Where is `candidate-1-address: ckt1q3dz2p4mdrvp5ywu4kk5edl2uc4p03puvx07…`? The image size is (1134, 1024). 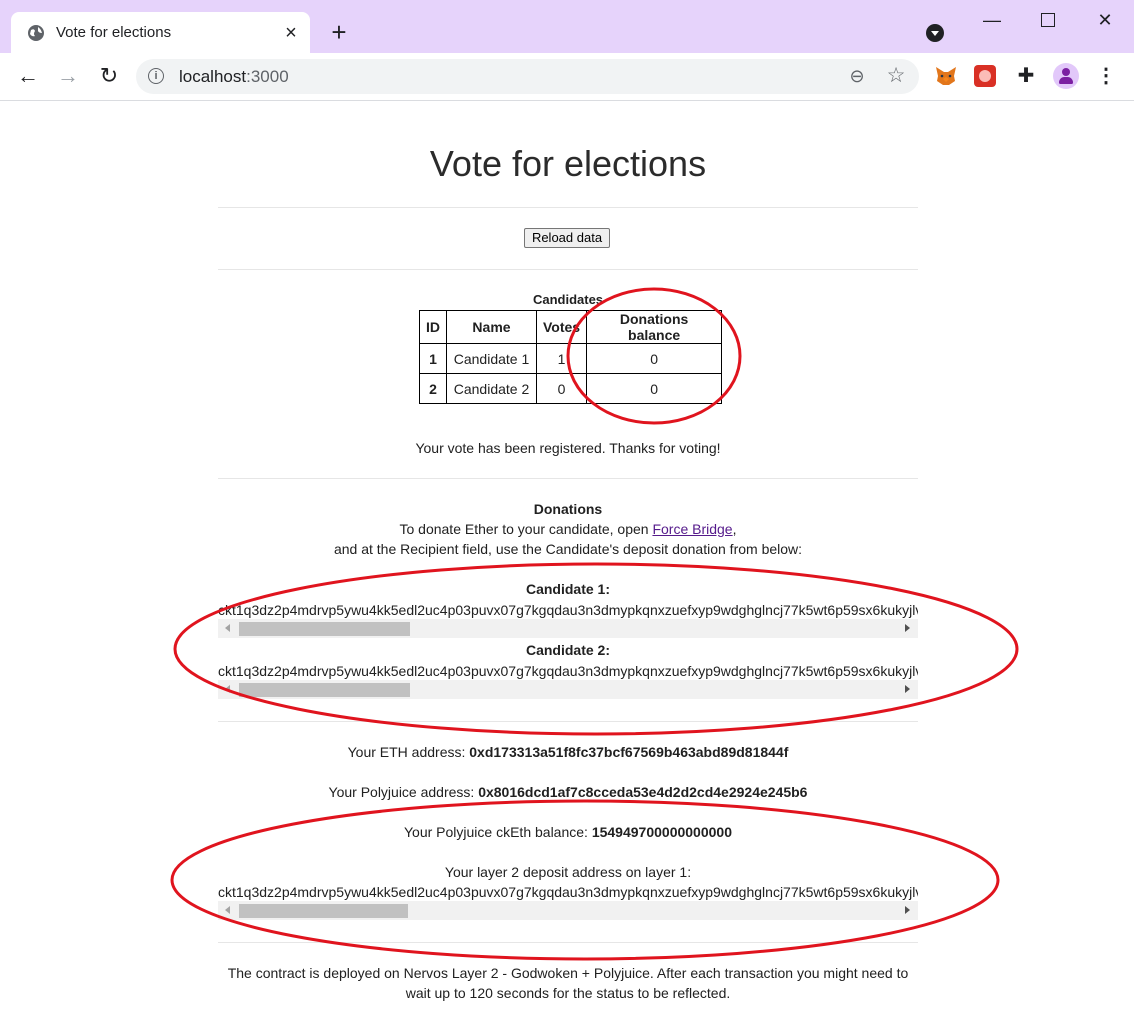 candidate-1-address: ckt1q3dz2p4mdrvp5ywu4kk5edl2uc4p03puvx07… is located at coordinates (568, 610).